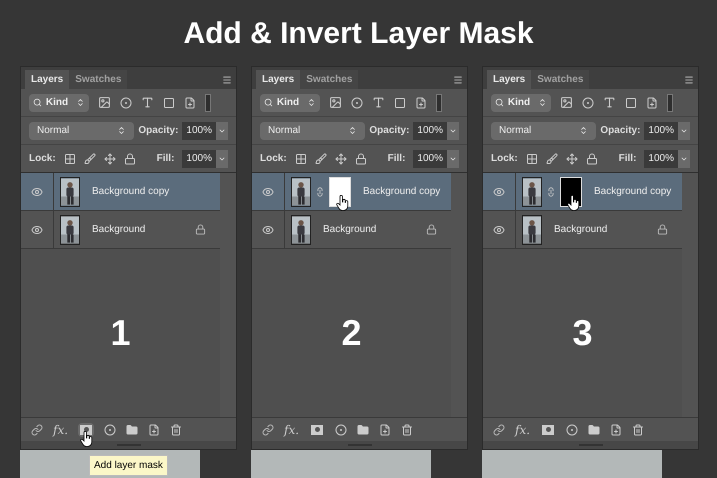  What do you see at coordinates (358, 34) in the screenshot?
I see `page-title: Add & Invert Layer Mask` at bounding box center [358, 34].